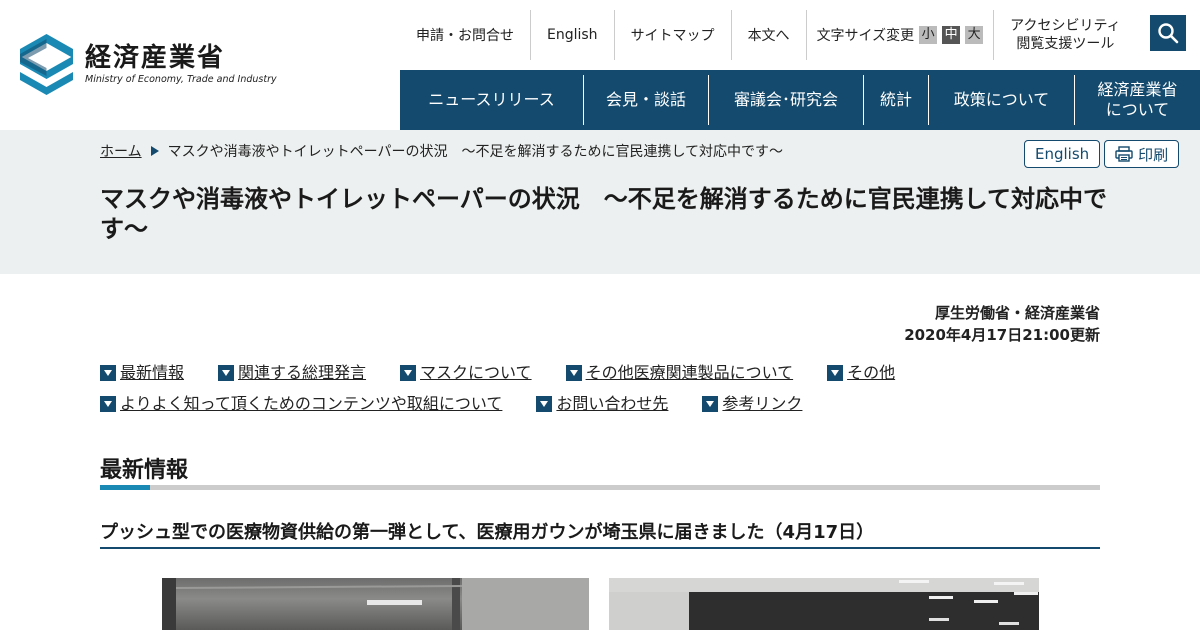  I want to click on contact-link: 申請・お問合せ, so click(465, 35).